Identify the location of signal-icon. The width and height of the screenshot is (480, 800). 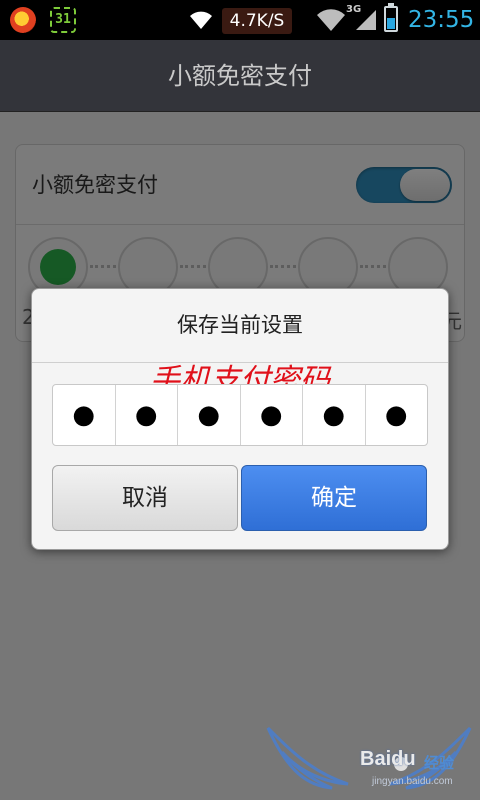
(366, 20).